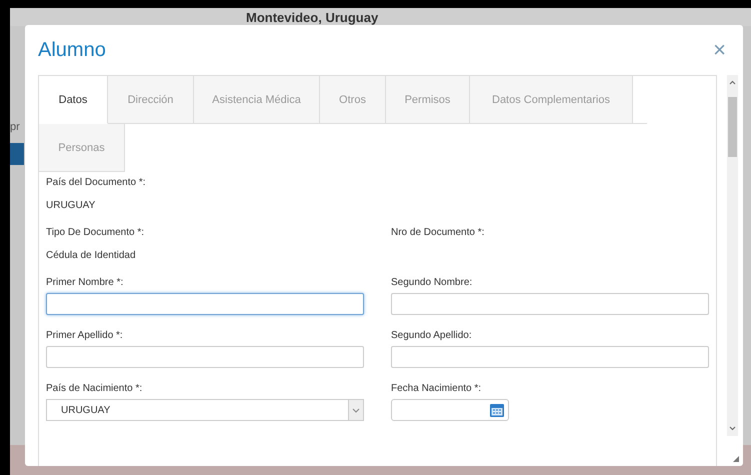  Describe the element at coordinates (96, 182) in the screenshot. I see `field-label: País del Documento *:` at that location.